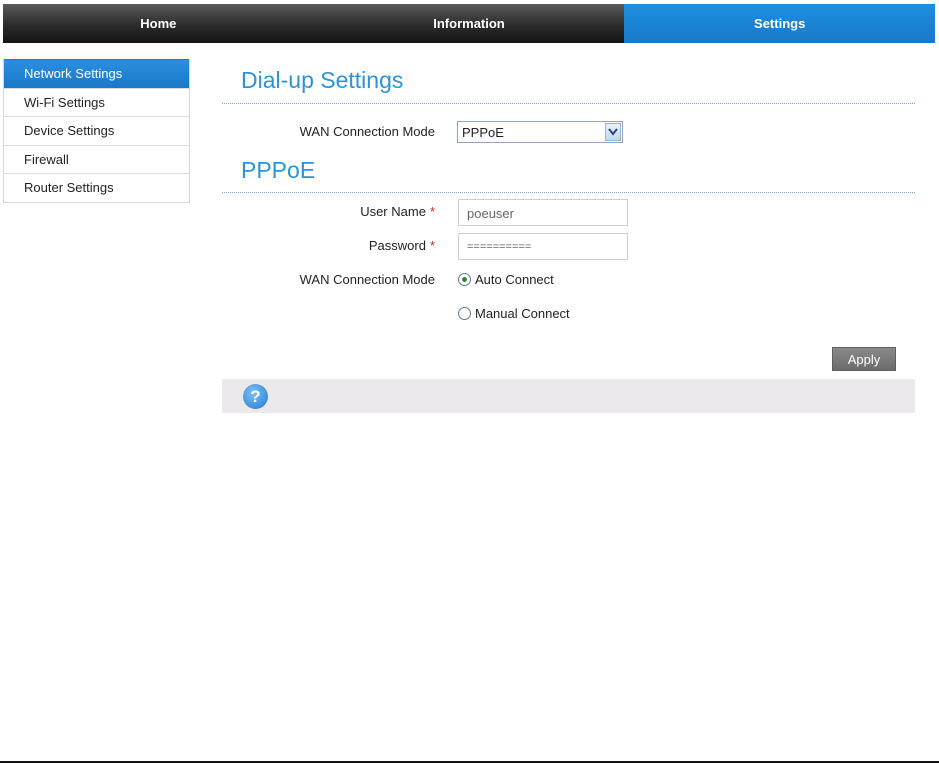  I want to click on top-navigation: Home Information Settings, so click(469, 23).